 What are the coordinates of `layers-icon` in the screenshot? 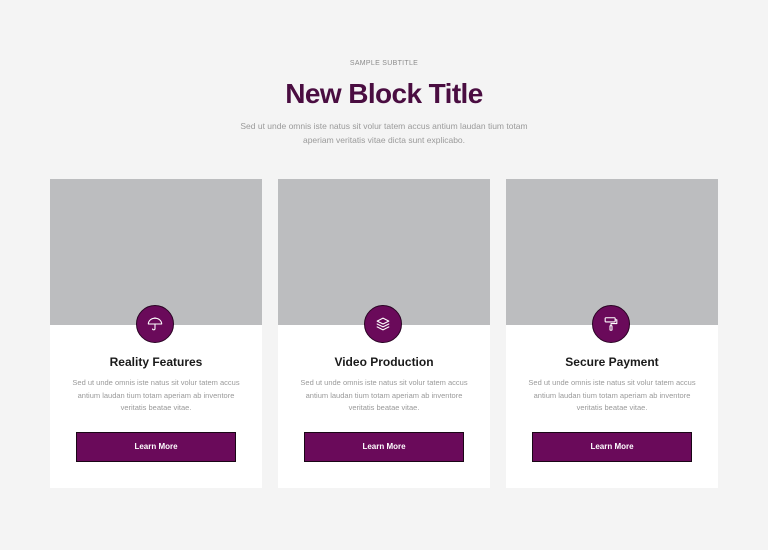 It's located at (383, 324).